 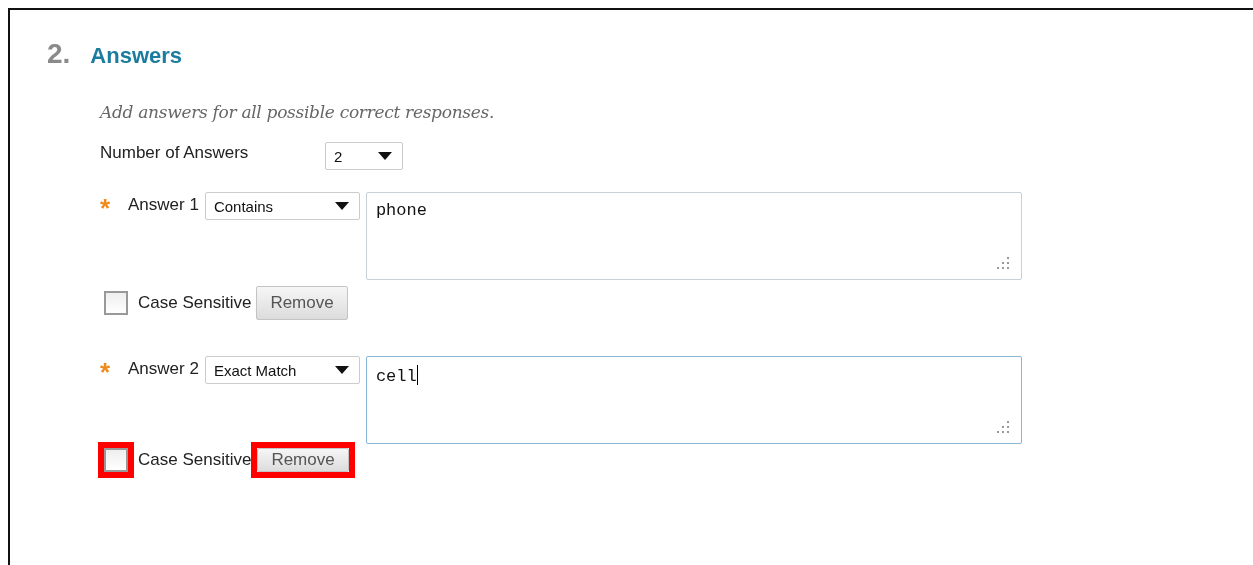 I want to click on answer-field: phone, so click(x=693, y=236).